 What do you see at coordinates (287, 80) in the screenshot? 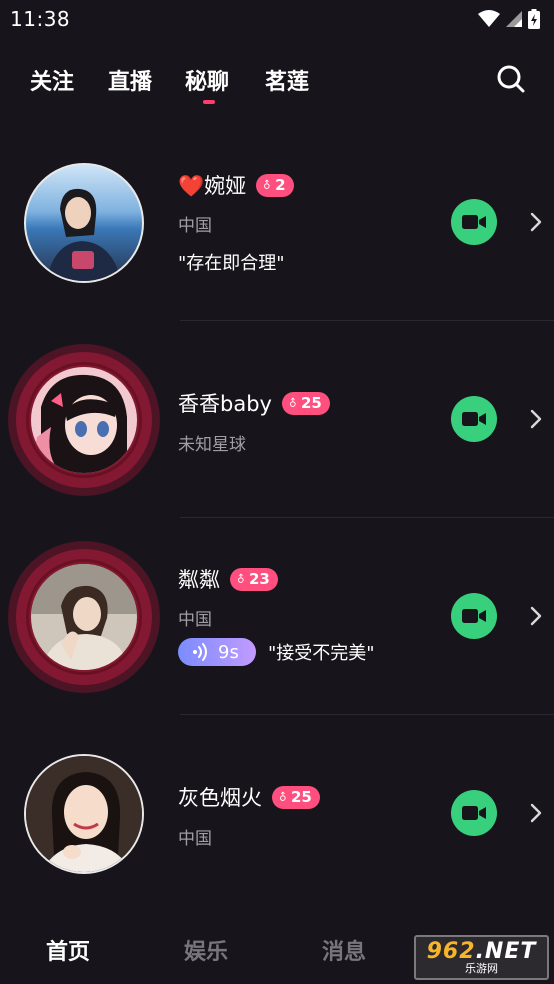
I see `tab-minglian: 茗莲` at bounding box center [287, 80].